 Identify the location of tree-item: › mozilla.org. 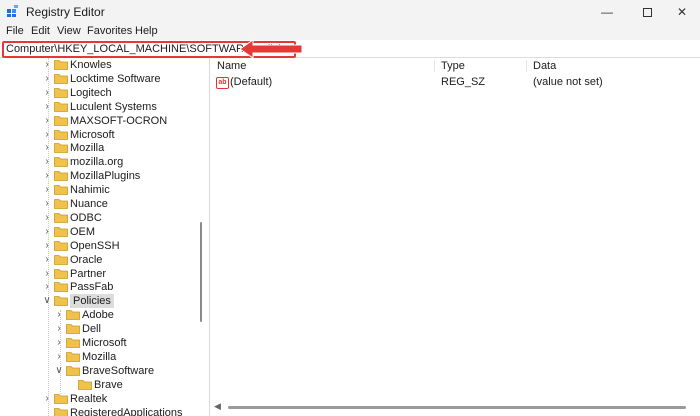
(100, 162).